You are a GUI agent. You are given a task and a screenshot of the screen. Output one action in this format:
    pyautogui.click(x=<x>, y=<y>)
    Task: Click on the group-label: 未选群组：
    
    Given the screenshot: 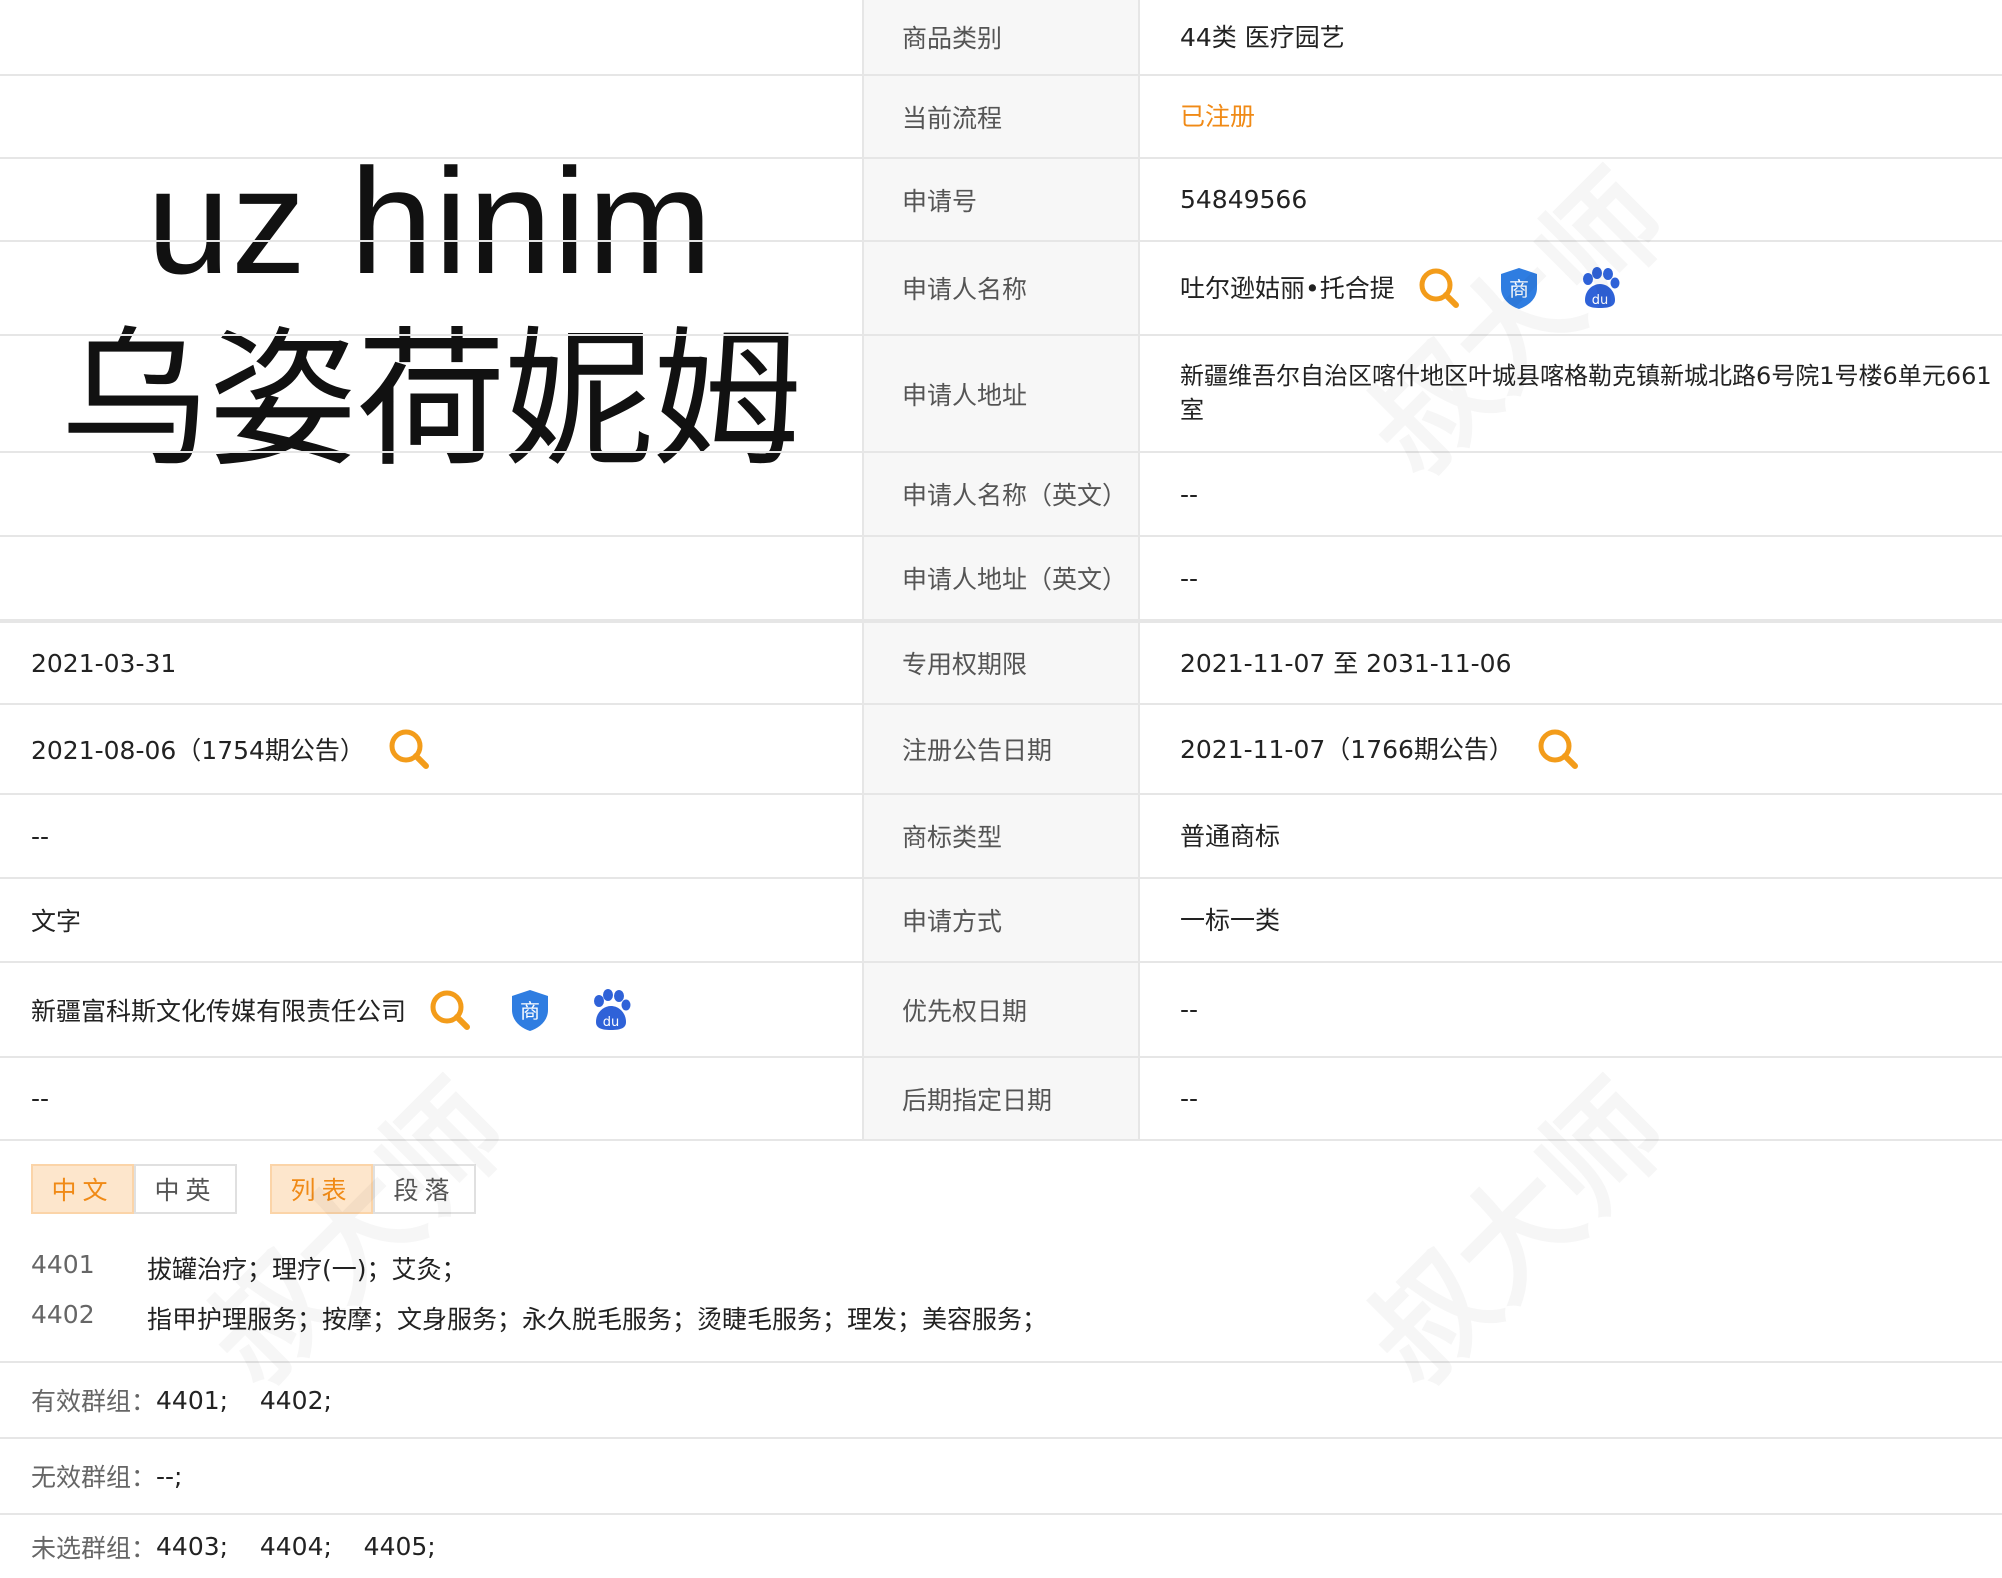 What is the action you would take?
    pyautogui.click(x=94, y=1548)
    